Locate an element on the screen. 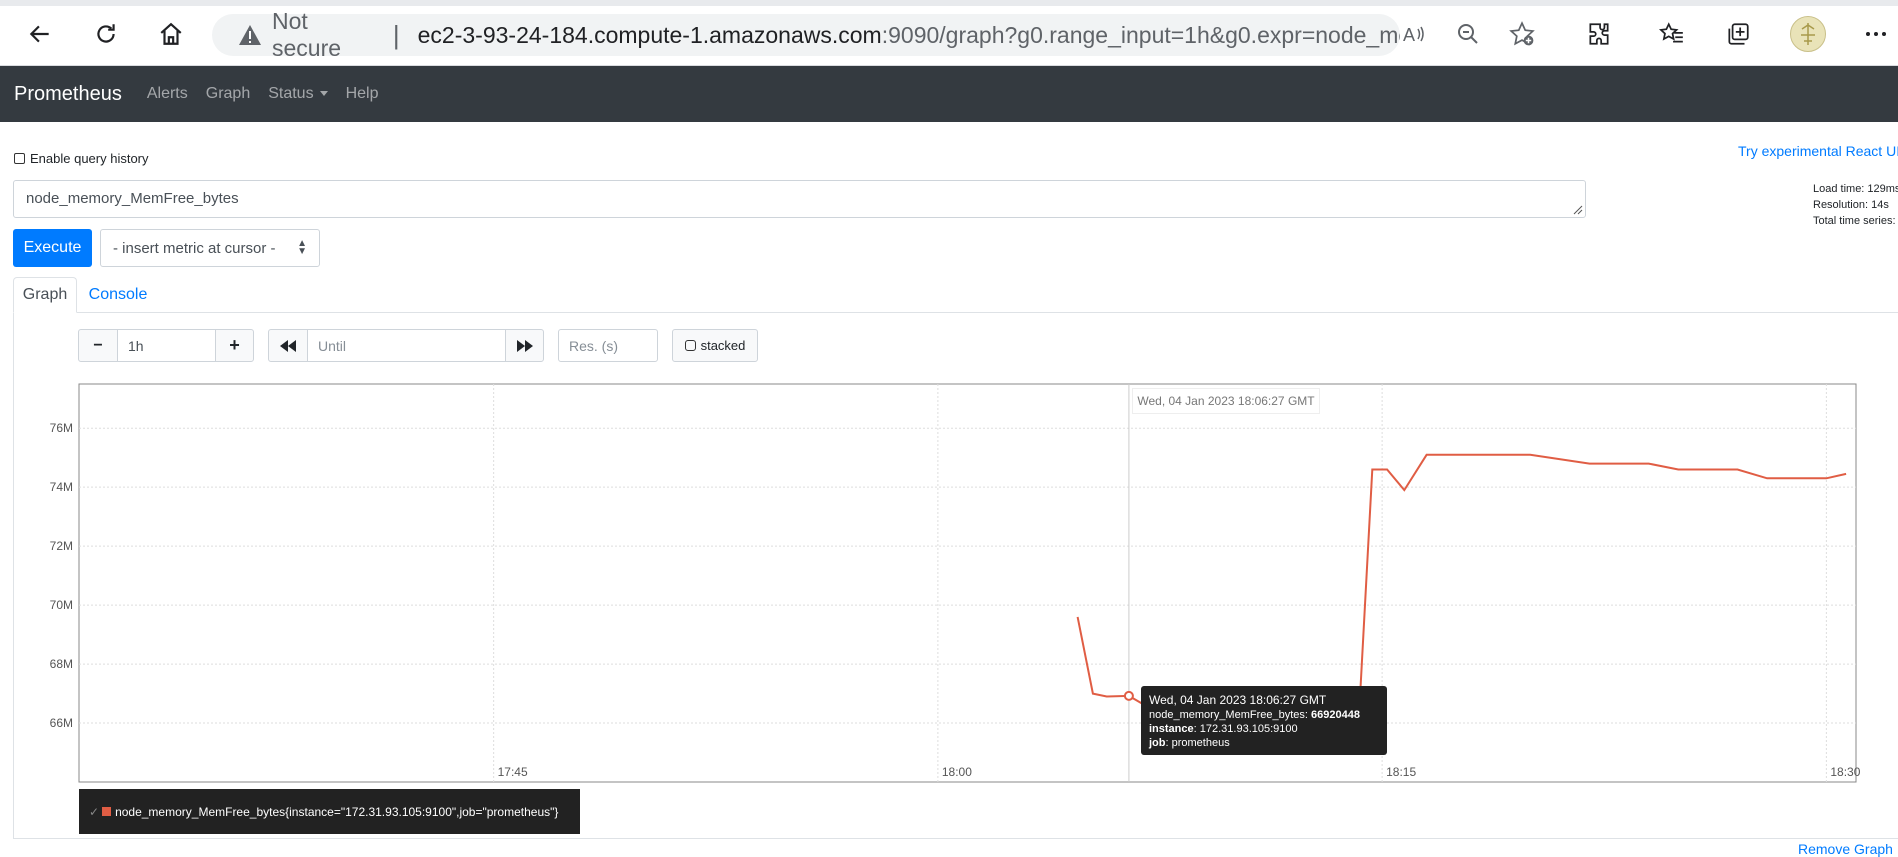 Image resolution: width=1898 pixels, height=857 pixels. tooltip-value: 66920448 is located at coordinates (1335, 715).